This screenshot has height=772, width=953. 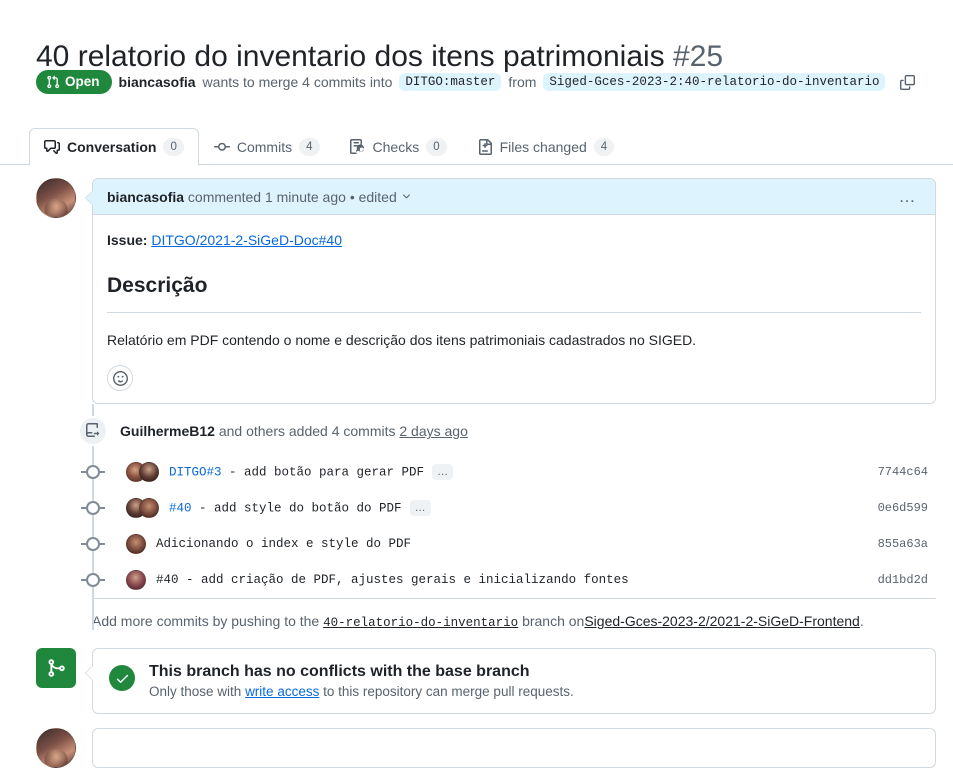 What do you see at coordinates (195, 473) in the screenshot?
I see `commit-message-ref: DITGO#3` at bounding box center [195, 473].